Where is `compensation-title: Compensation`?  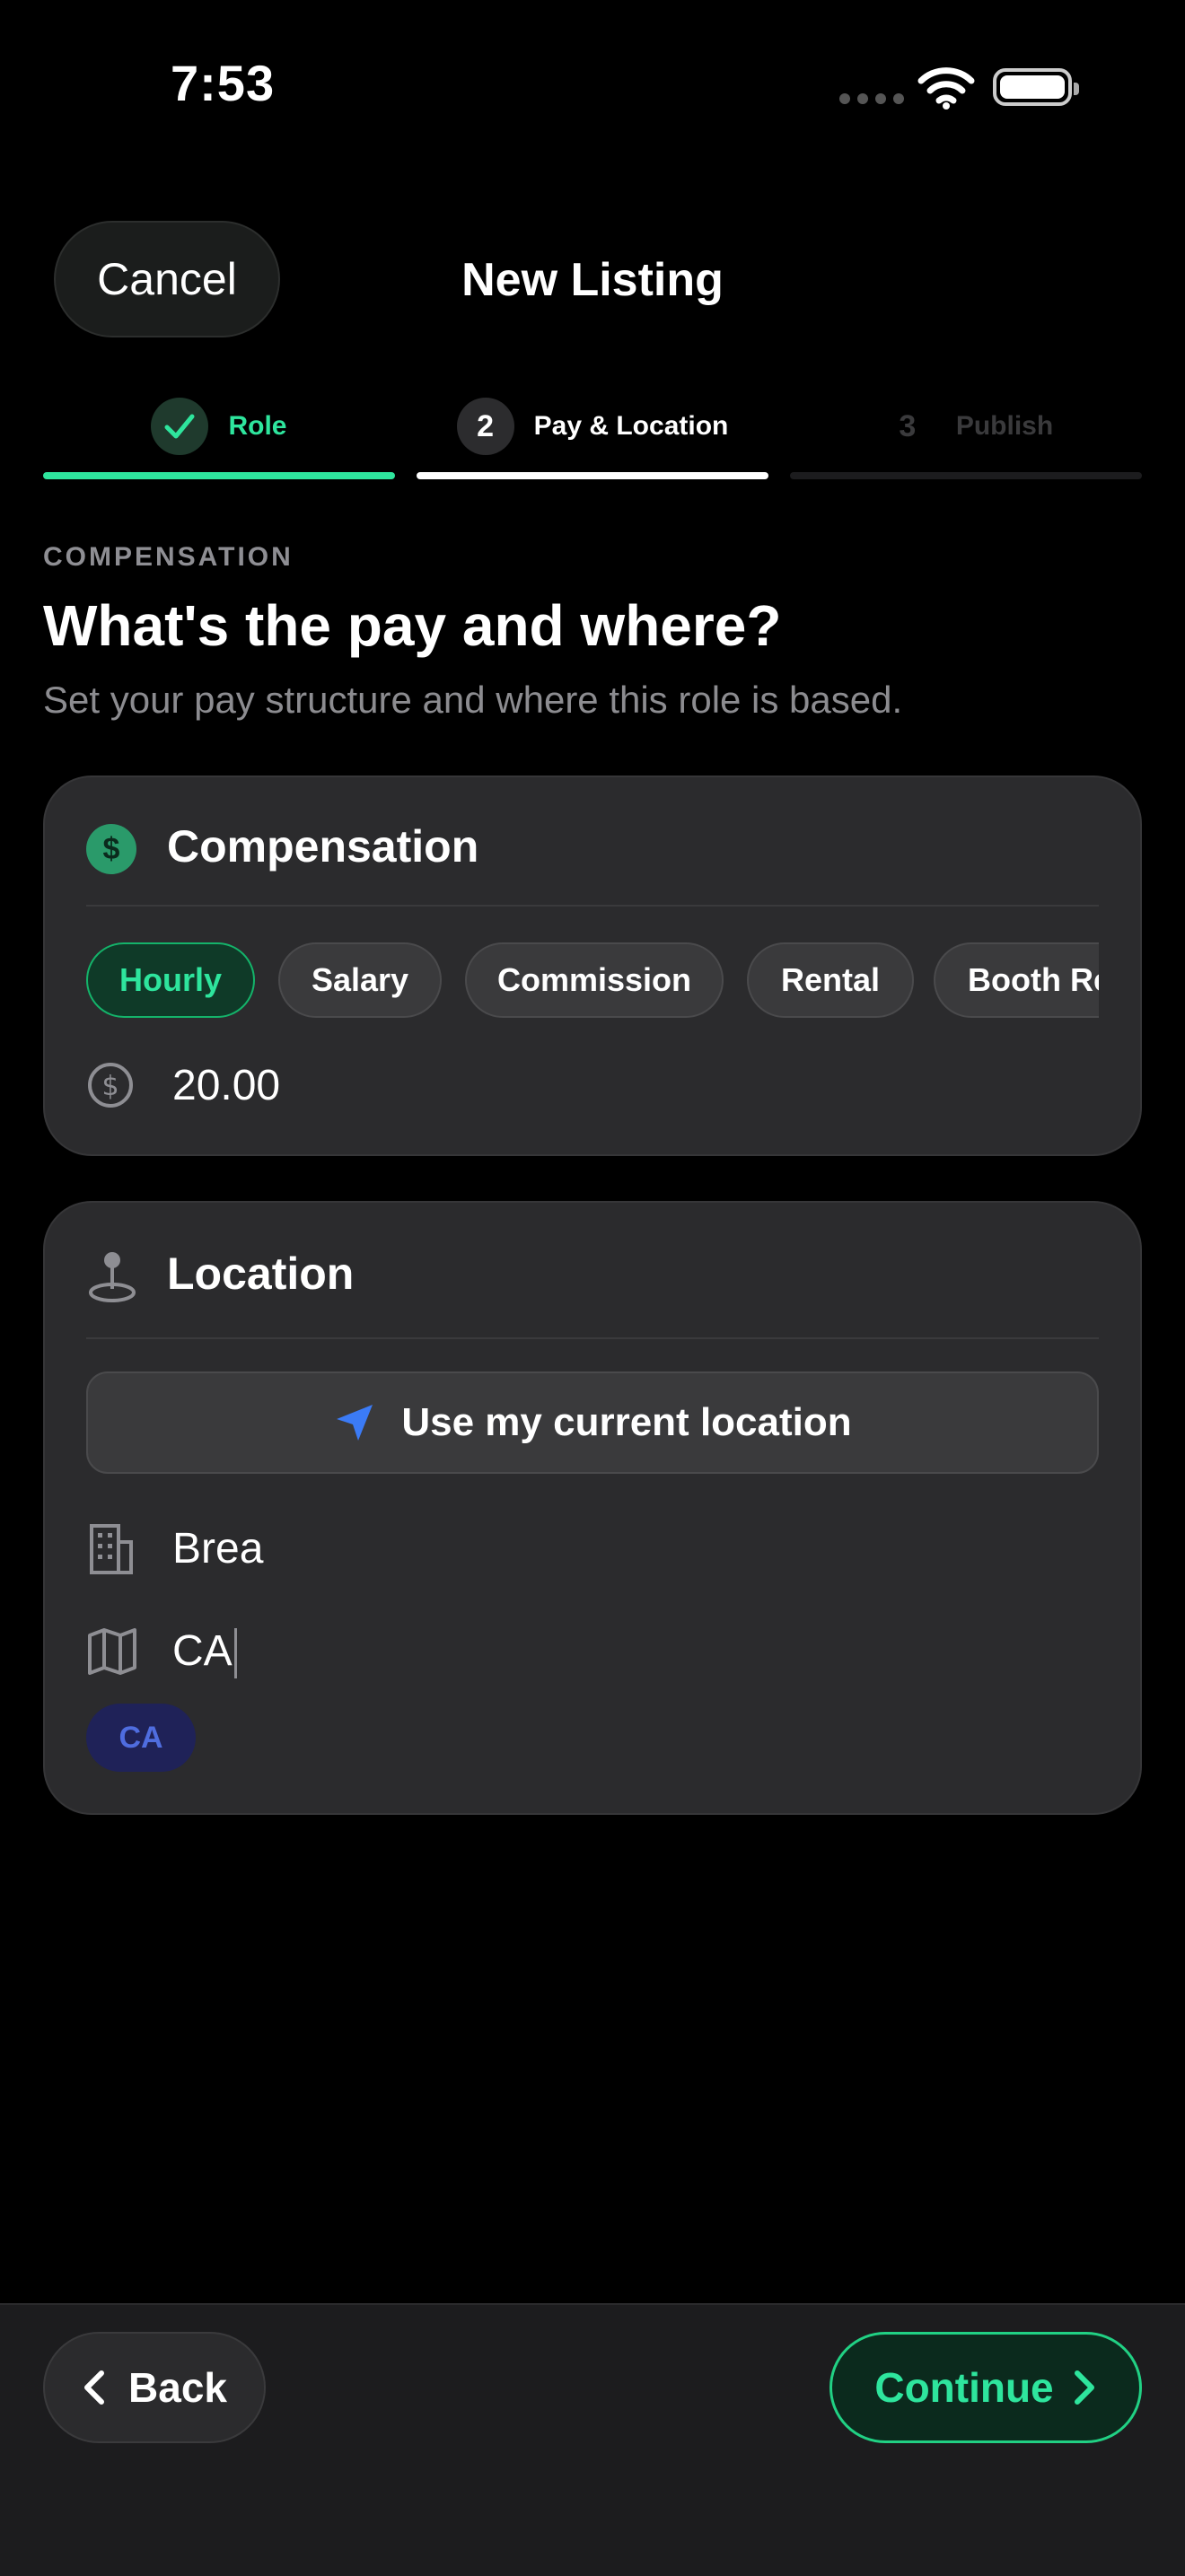
compensation-title: Compensation is located at coordinates (323, 846).